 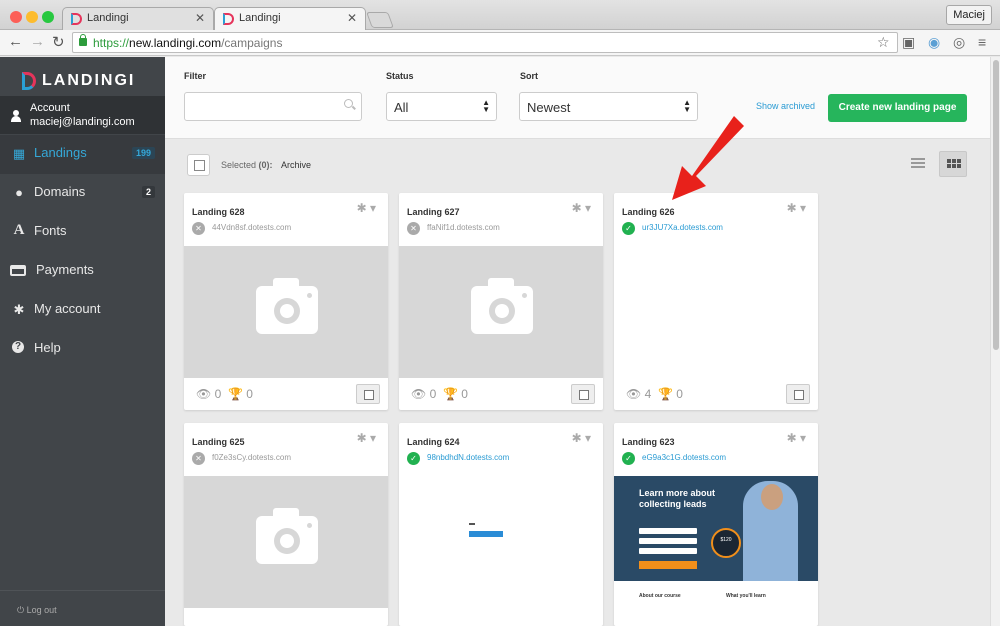 I want to click on account-panel: Account maciej@landingi.com, so click(x=82, y=115).